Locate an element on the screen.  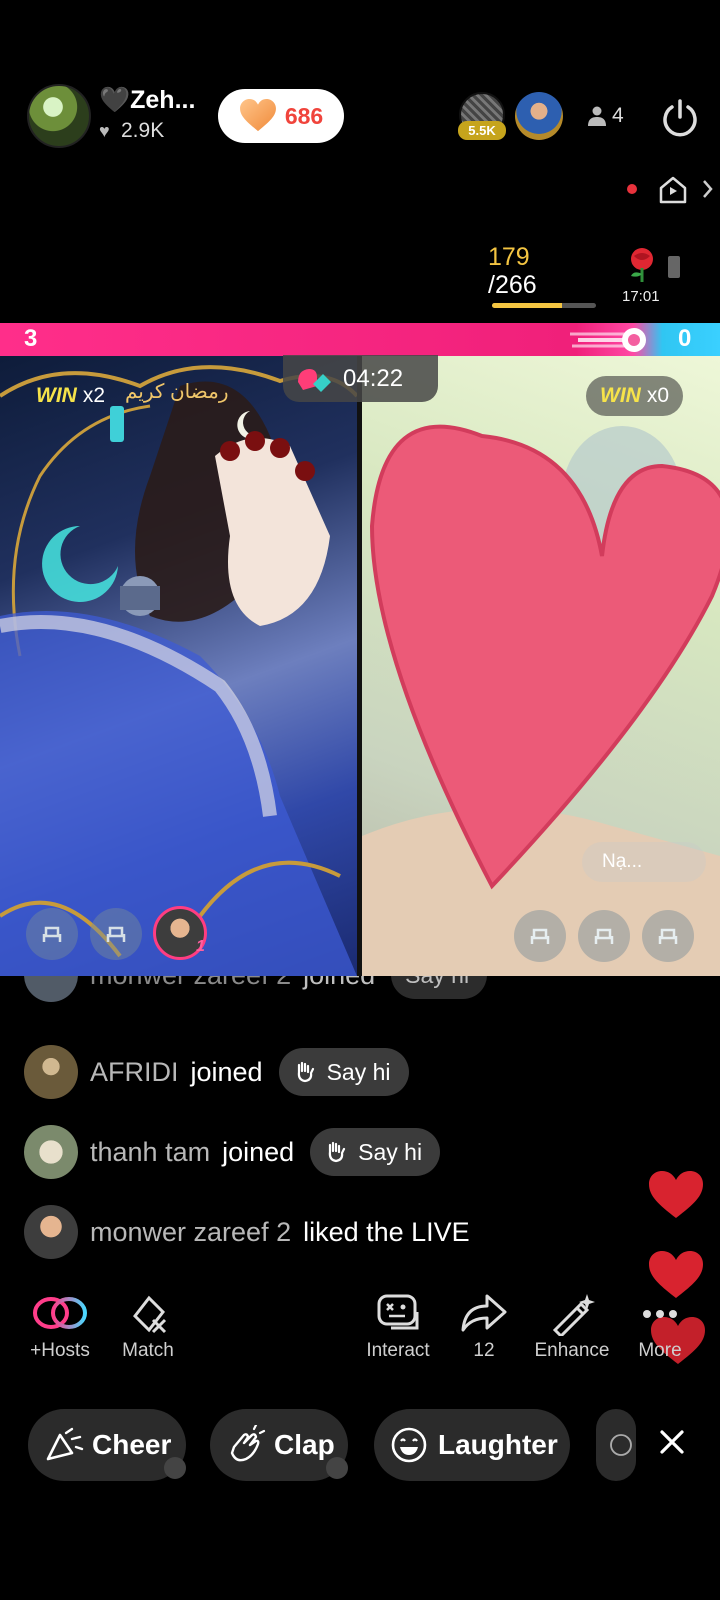
left-win-multiplier: x2 is located at coordinates (94, 395).